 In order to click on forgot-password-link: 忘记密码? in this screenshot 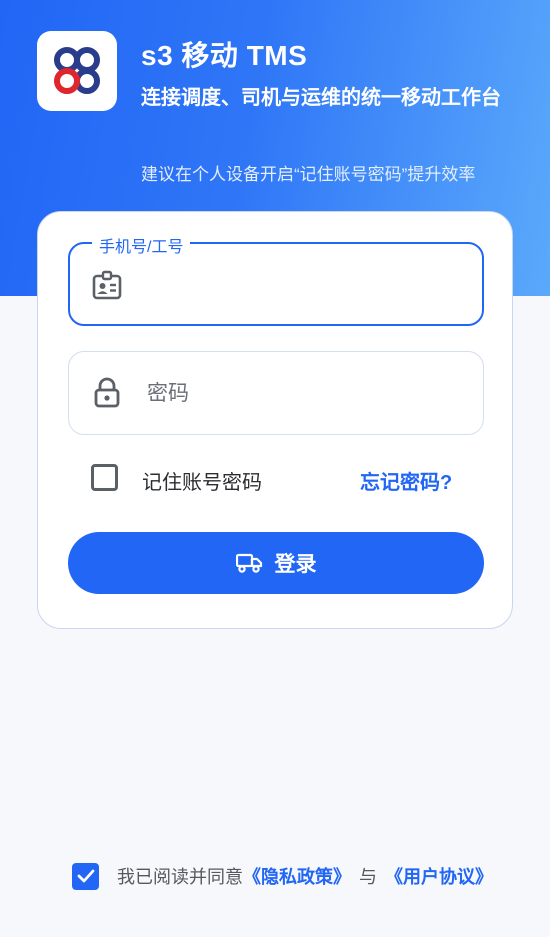, I will do `click(406, 480)`.